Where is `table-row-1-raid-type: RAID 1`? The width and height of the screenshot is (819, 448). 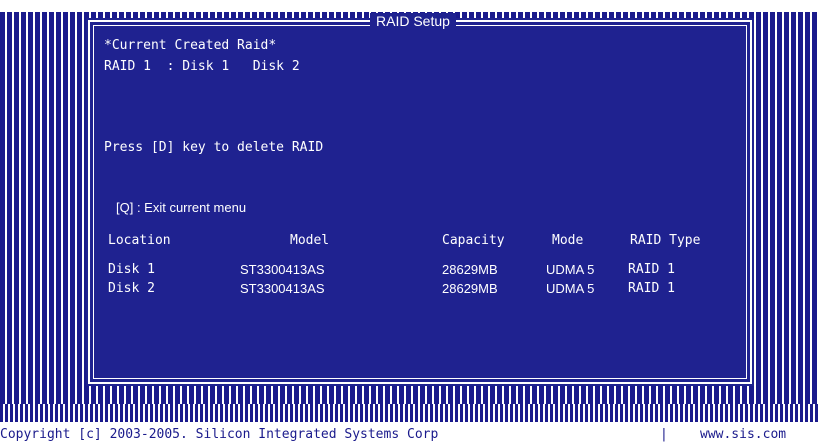 table-row-1-raid-type: RAID 1 is located at coordinates (651, 269).